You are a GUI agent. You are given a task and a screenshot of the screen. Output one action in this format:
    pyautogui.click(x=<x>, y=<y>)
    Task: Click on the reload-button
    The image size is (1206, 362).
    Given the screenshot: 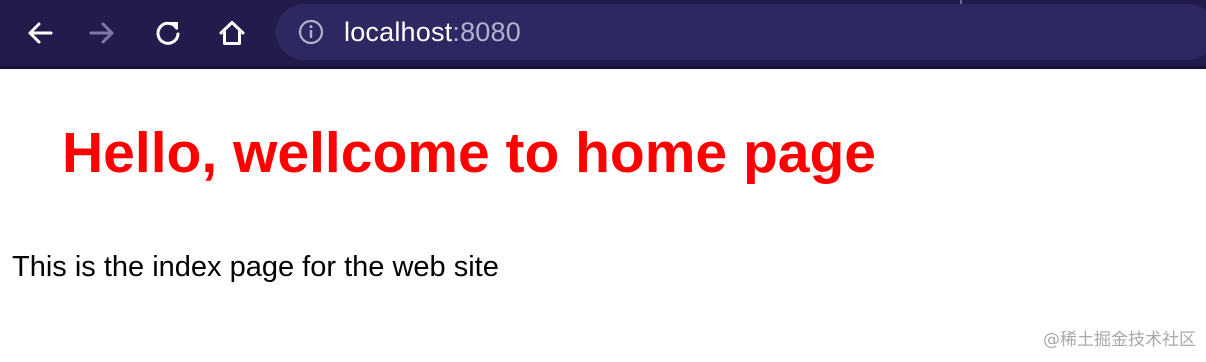 What is the action you would take?
    pyautogui.click(x=168, y=33)
    